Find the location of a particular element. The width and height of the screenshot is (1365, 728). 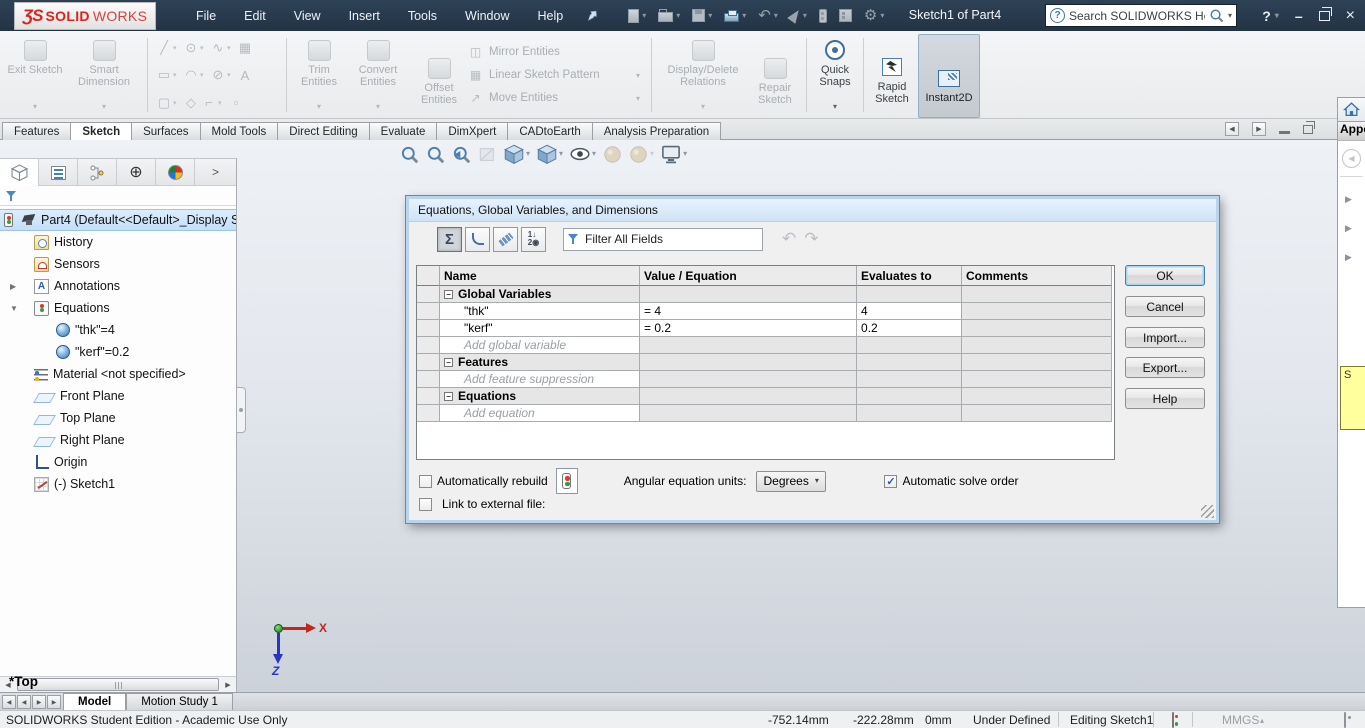

menu-insert: Insert is located at coordinates (364, 16).